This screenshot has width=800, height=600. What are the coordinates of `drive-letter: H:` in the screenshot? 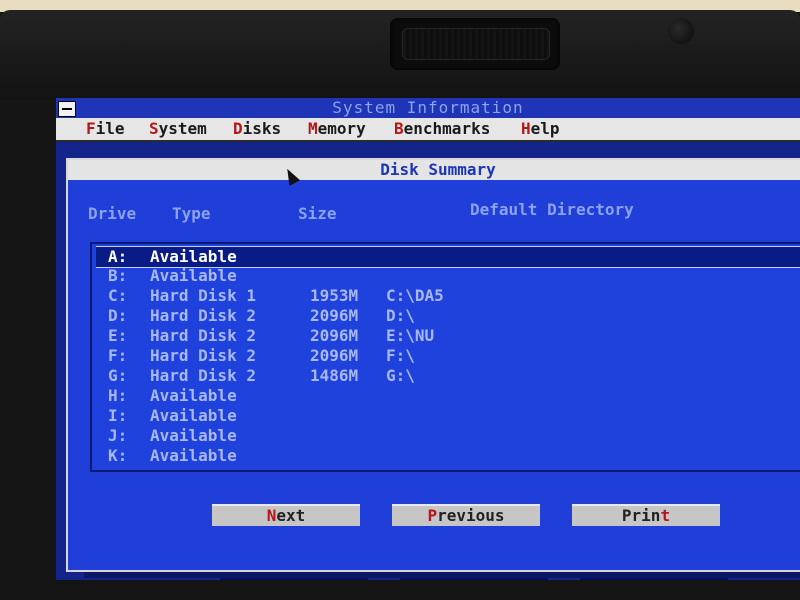 It's located at (118, 395).